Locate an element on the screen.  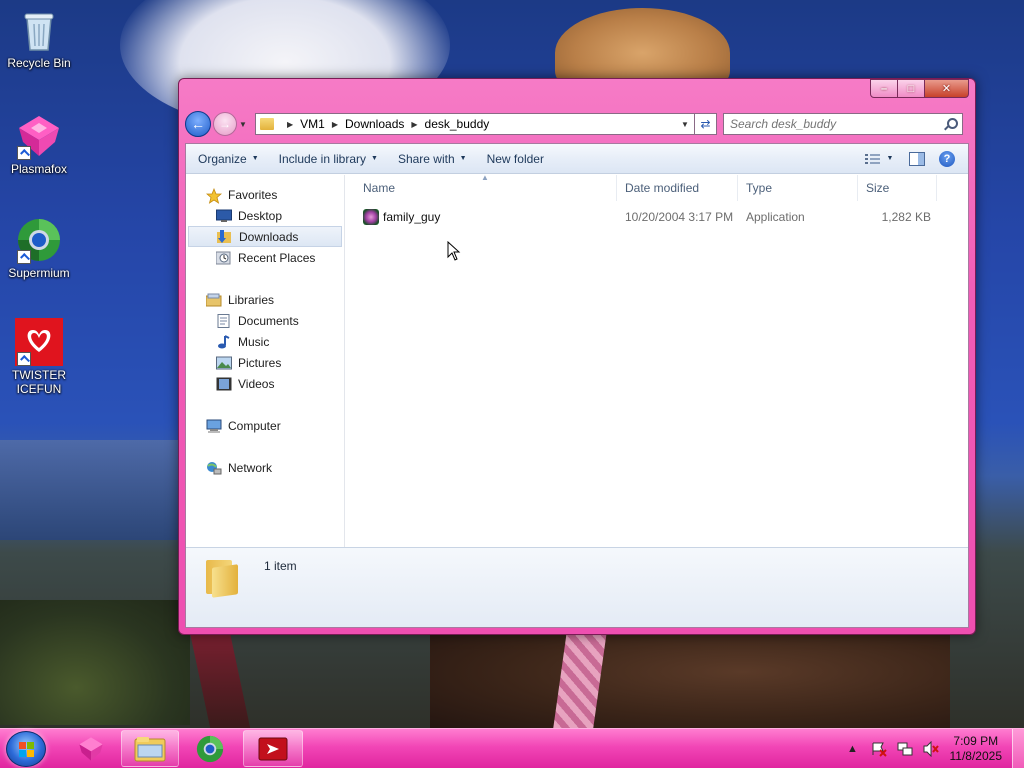
desktop-icon-supermium: Supermium is located at coordinates (39, 248).